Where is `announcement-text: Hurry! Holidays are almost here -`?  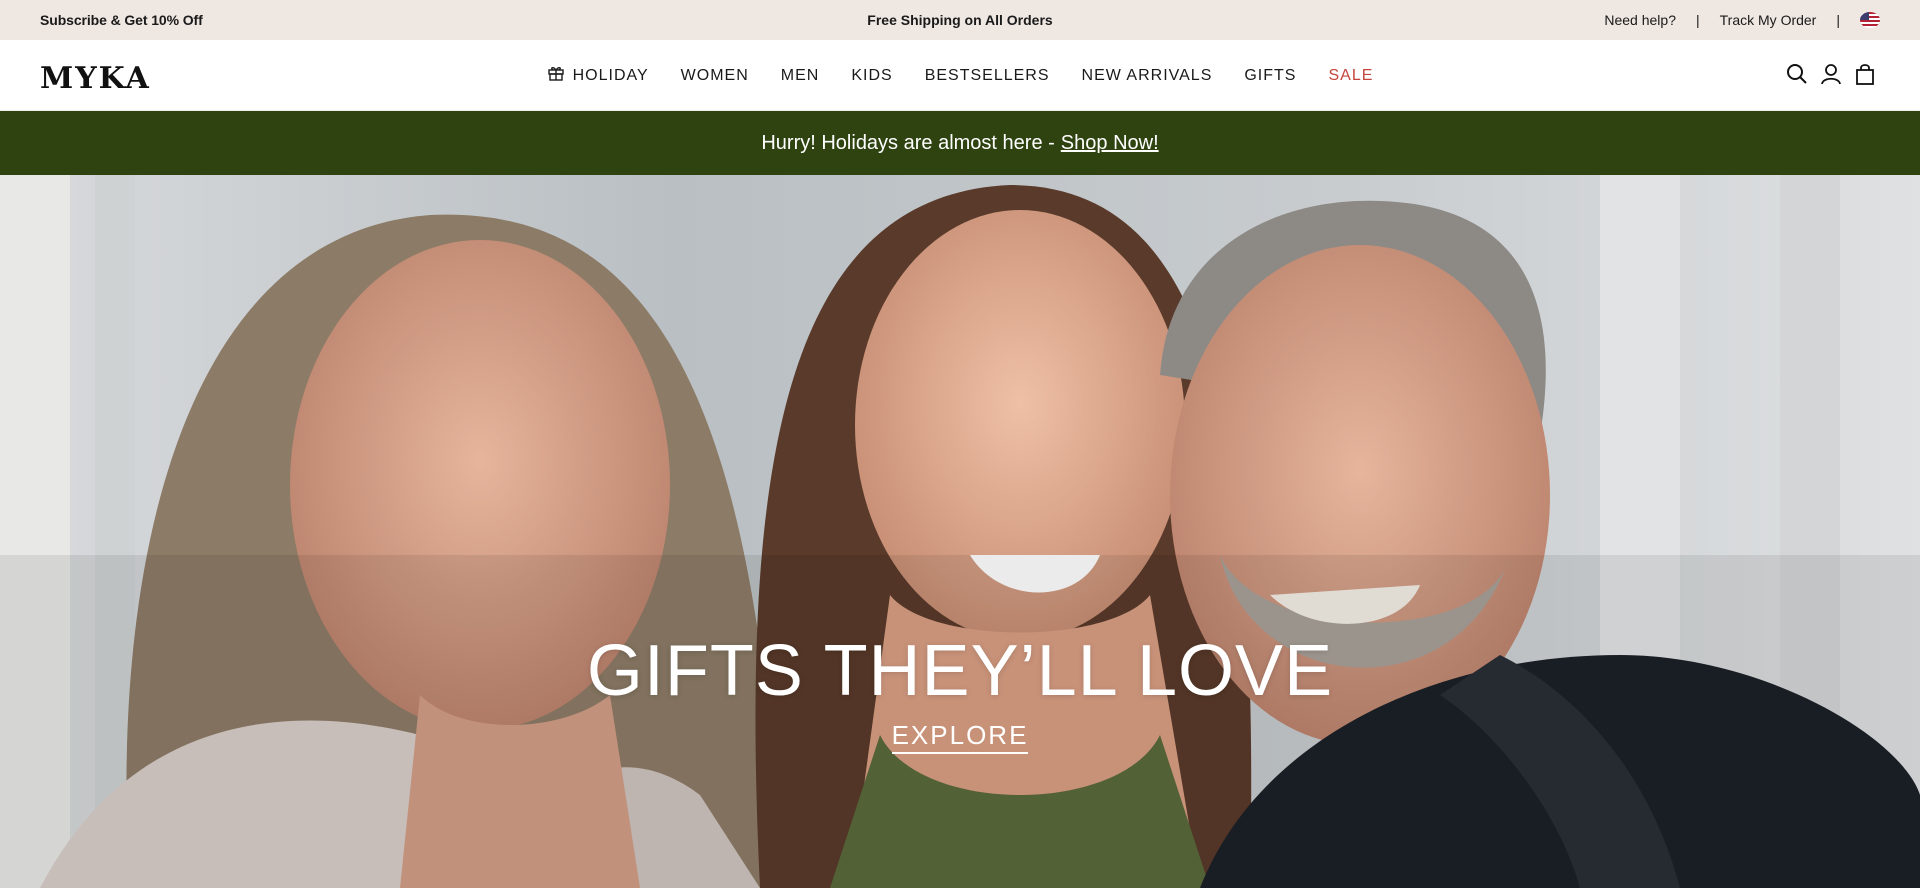 announcement-text: Hurry! Holidays are almost here - is located at coordinates (908, 142).